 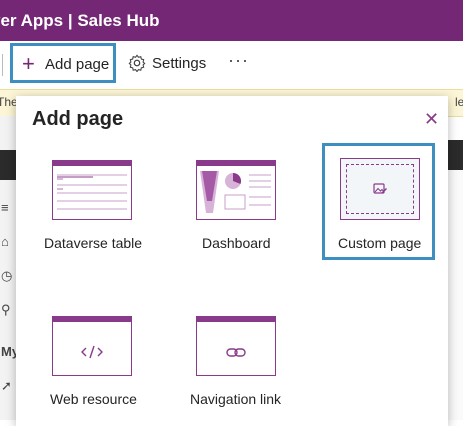 What do you see at coordinates (236, 346) in the screenshot?
I see `navigation-link-option` at bounding box center [236, 346].